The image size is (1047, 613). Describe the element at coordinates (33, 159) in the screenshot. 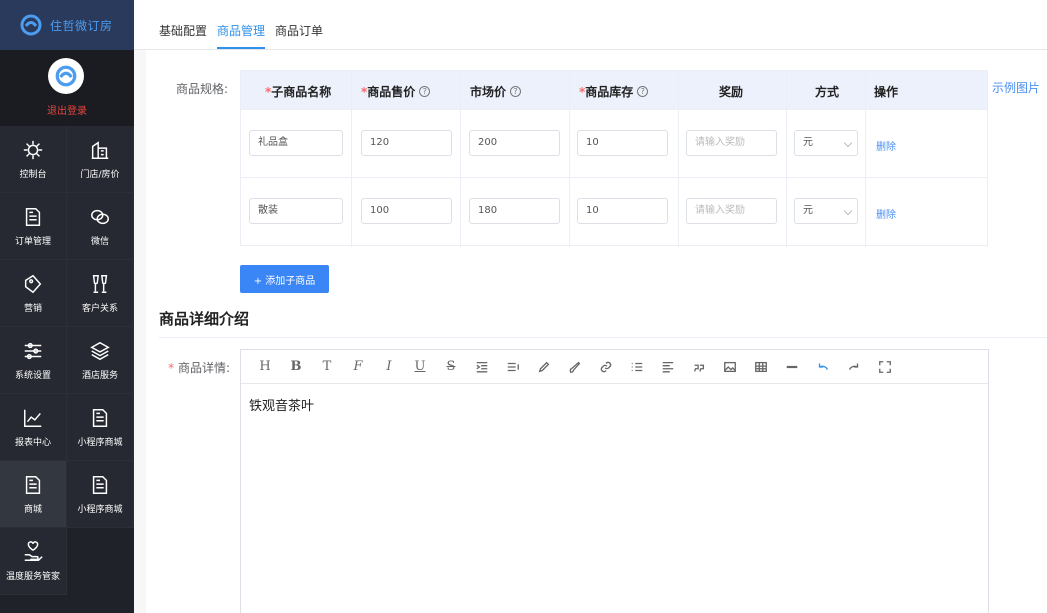

I see `menu-item-dashboard: 控制台` at that location.